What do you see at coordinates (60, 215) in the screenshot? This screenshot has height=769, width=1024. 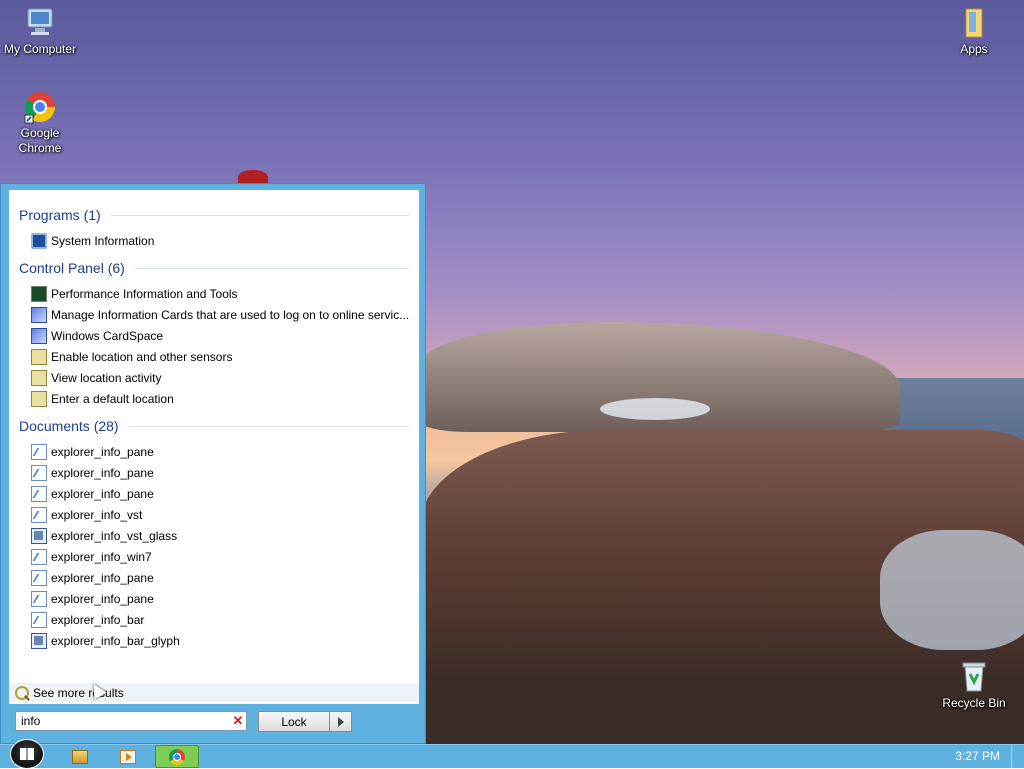 I see `category-title: Programs (1)` at bounding box center [60, 215].